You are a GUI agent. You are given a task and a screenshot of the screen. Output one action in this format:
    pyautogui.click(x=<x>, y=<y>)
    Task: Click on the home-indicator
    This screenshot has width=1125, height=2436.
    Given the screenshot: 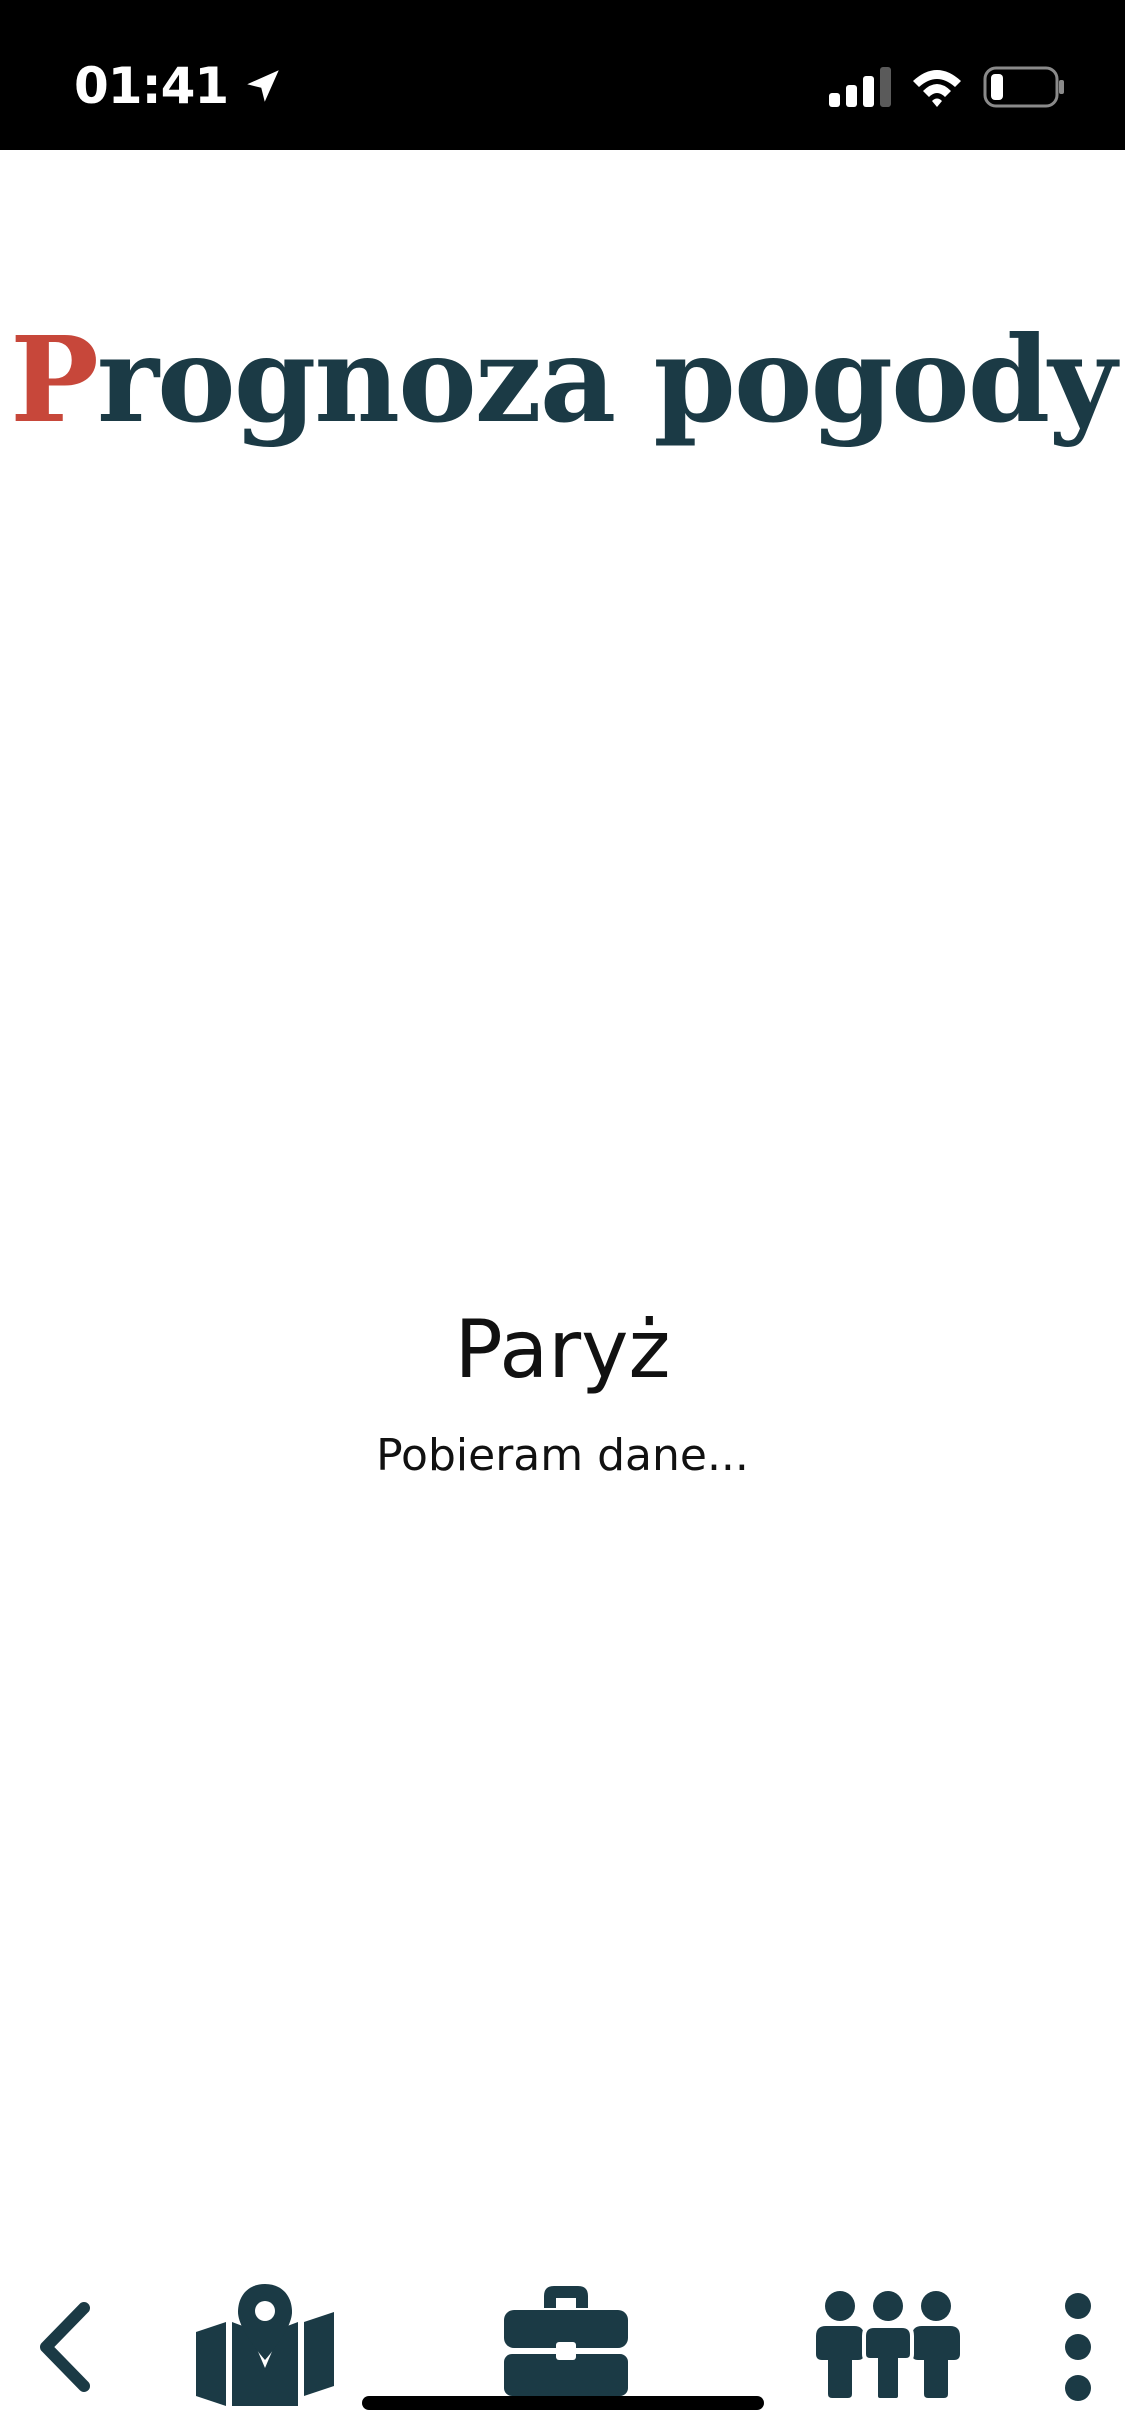 What is the action you would take?
    pyautogui.click(x=563, y=2403)
    